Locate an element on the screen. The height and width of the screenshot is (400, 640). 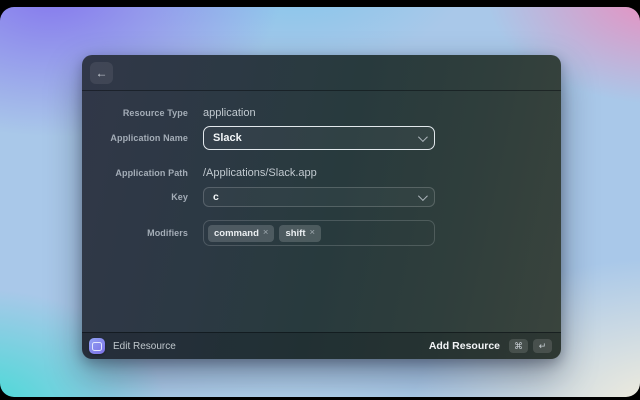
back-arrow-icon: ← is located at coordinates (101, 72).